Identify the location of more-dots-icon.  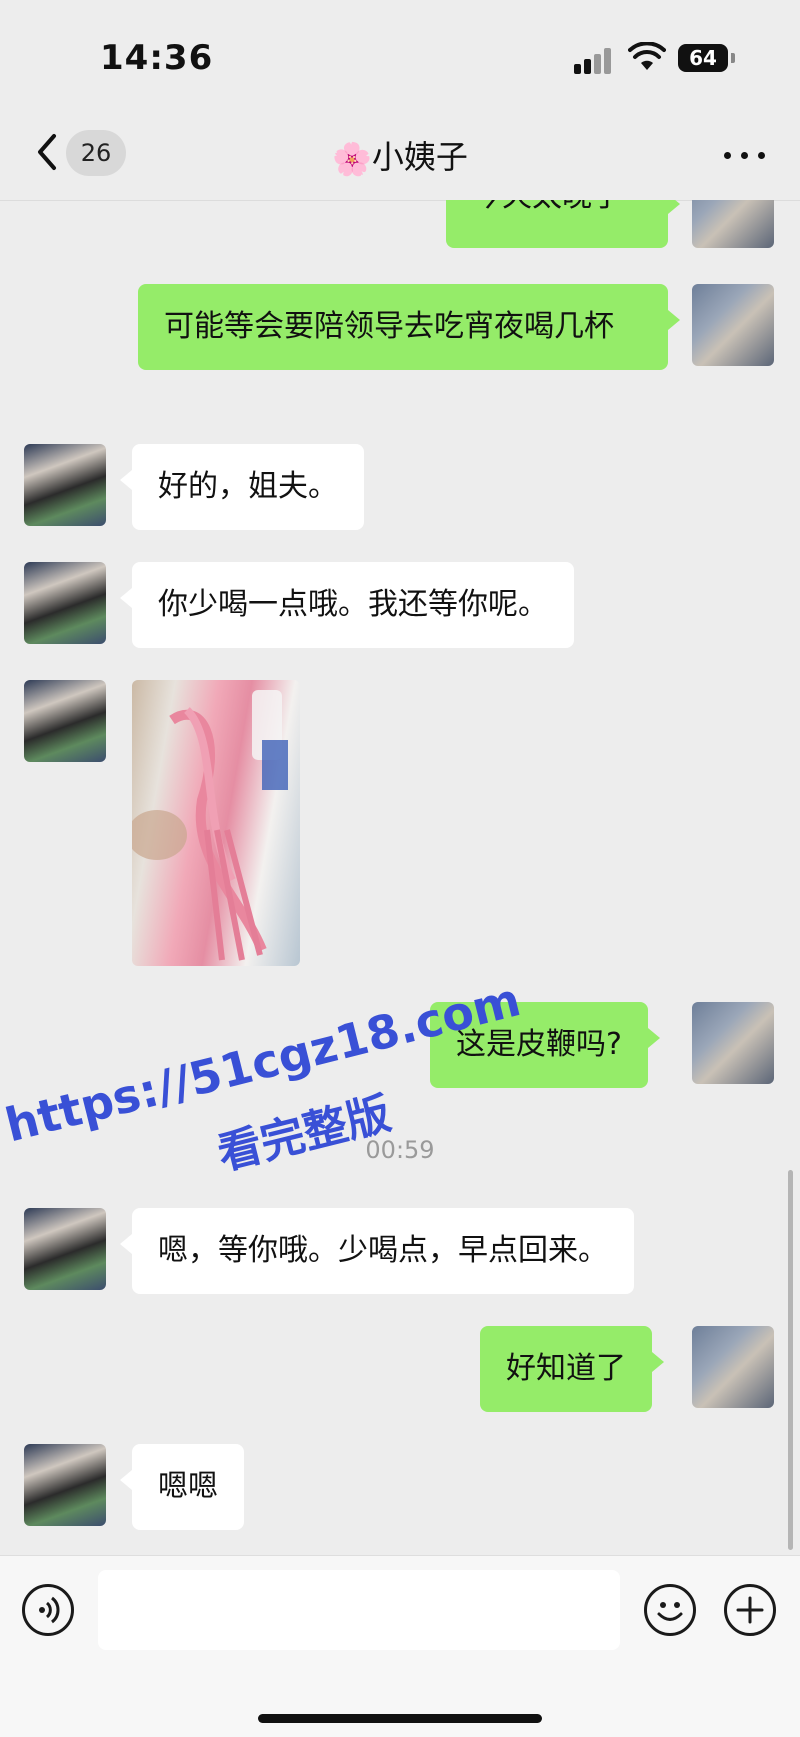
(745, 155).